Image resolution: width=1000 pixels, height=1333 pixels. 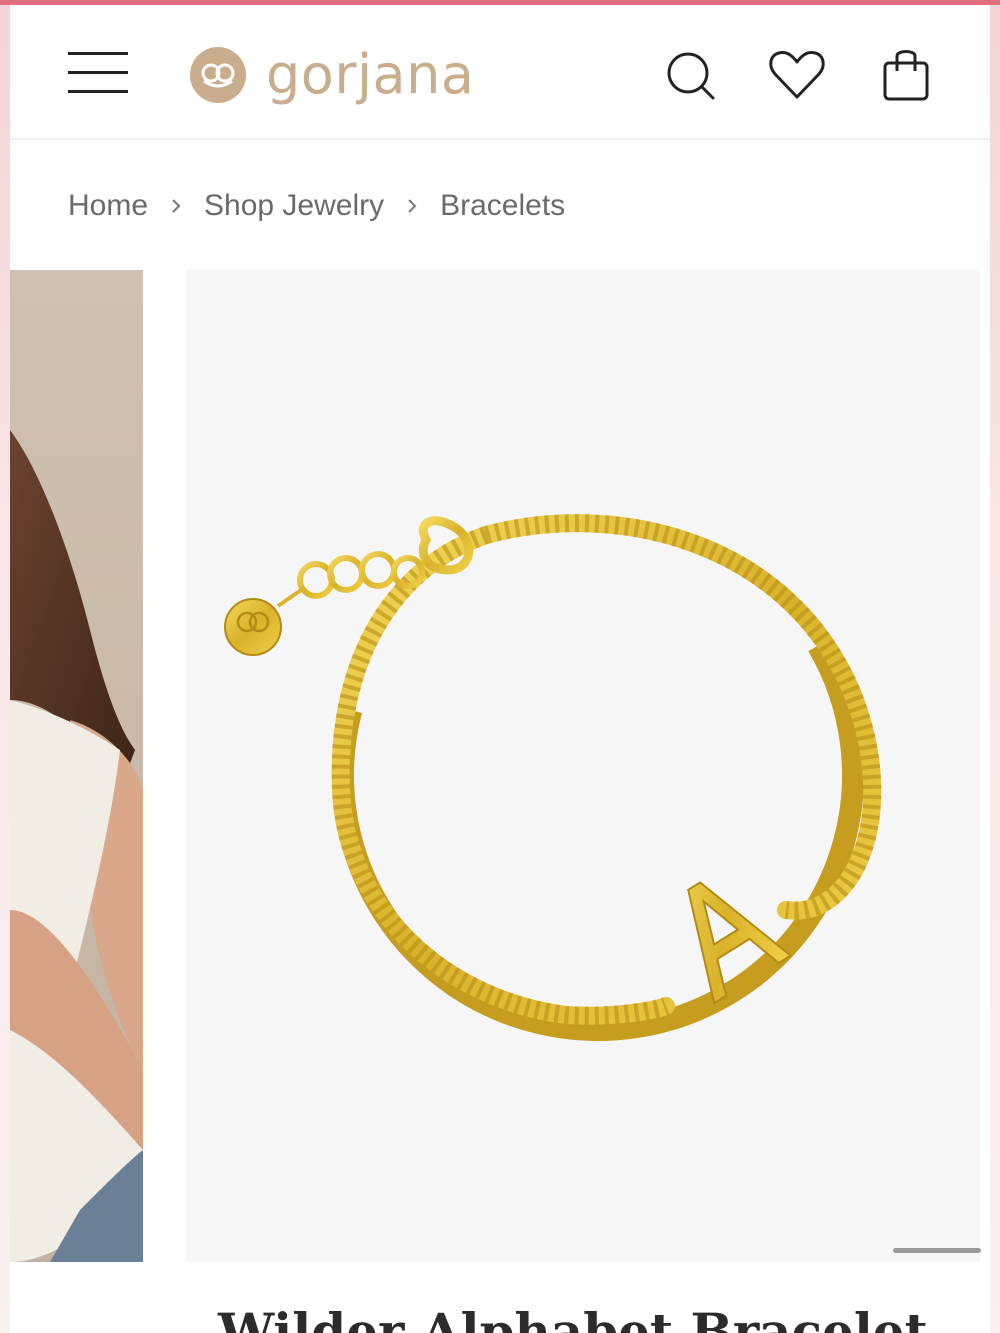 What do you see at coordinates (905, 75) in the screenshot?
I see `shopping-bag-icon` at bounding box center [905, 75].